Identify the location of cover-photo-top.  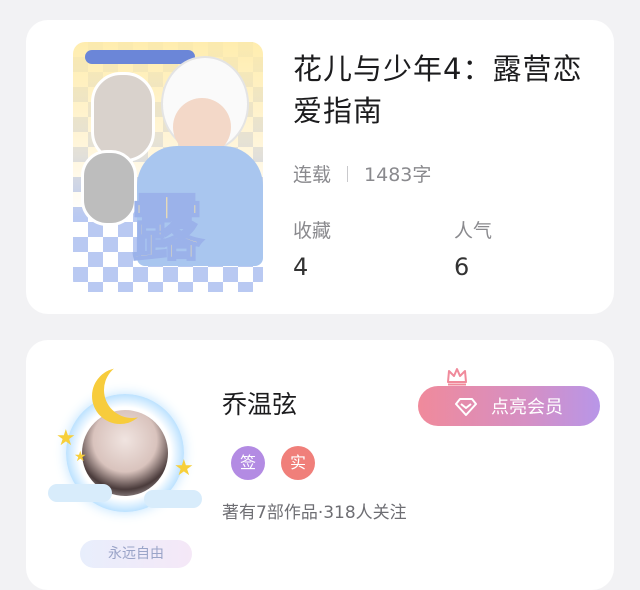
(123, 117).